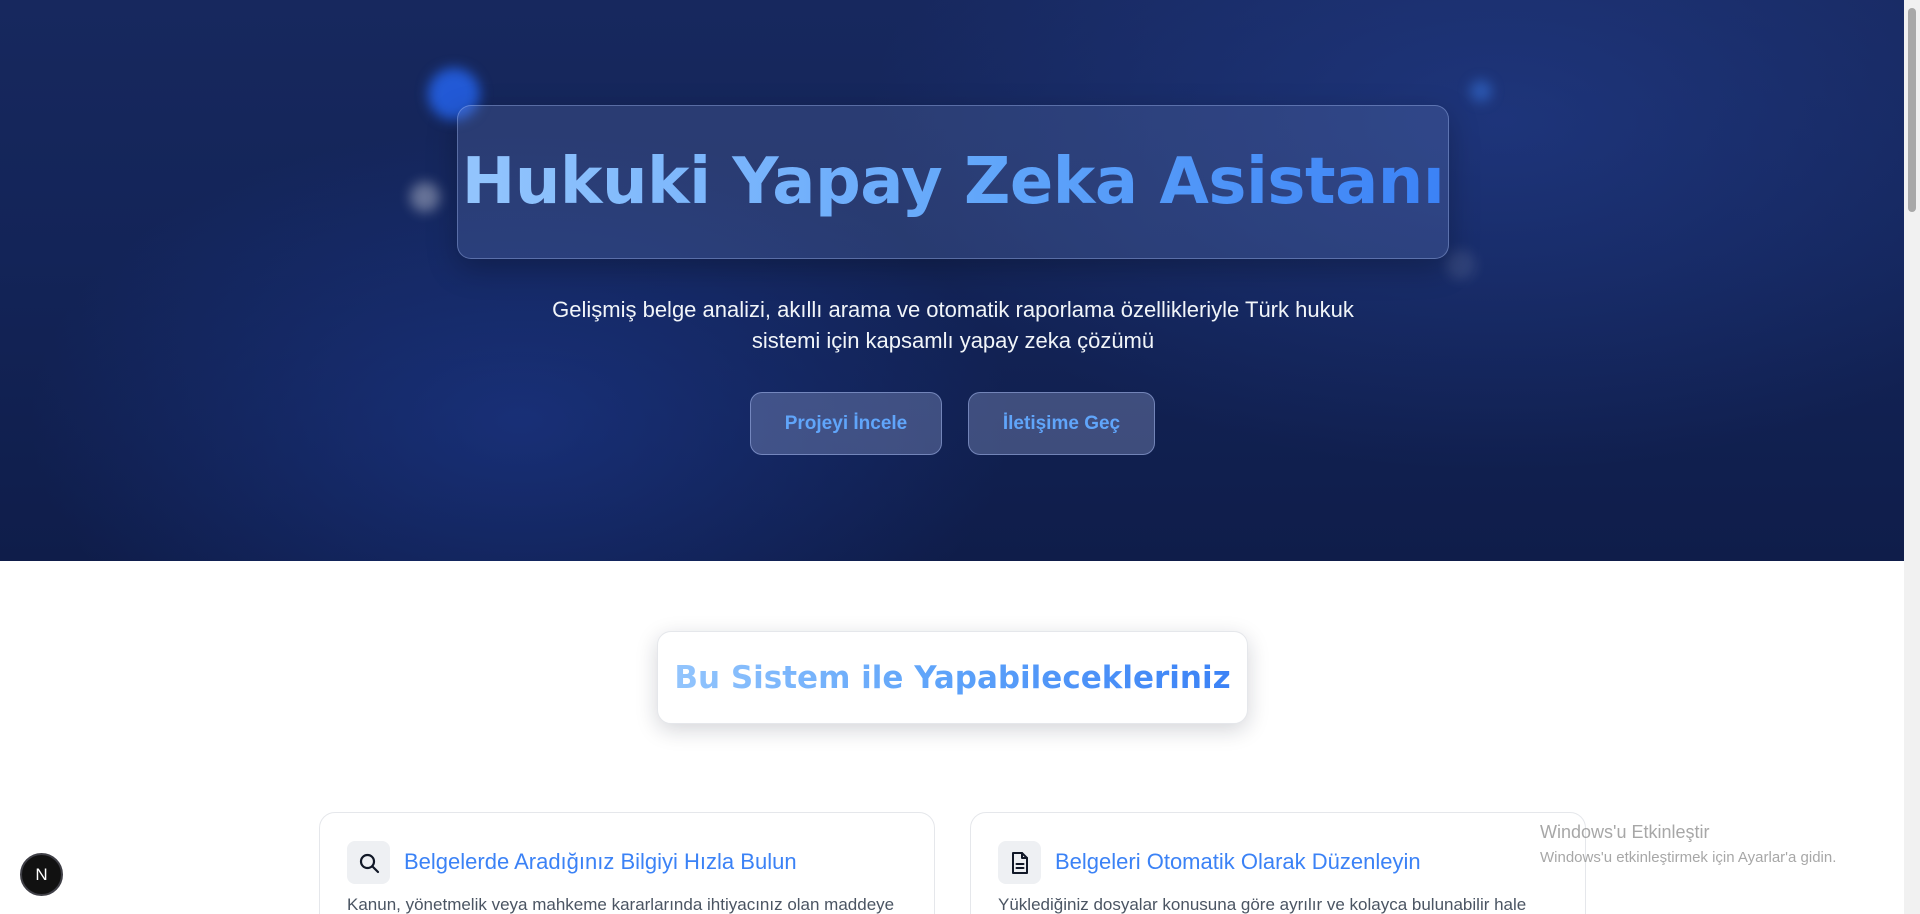  Describe the element at coordinates (1912, 457) in the screenshot. I see `page-scrollbar` at that location.